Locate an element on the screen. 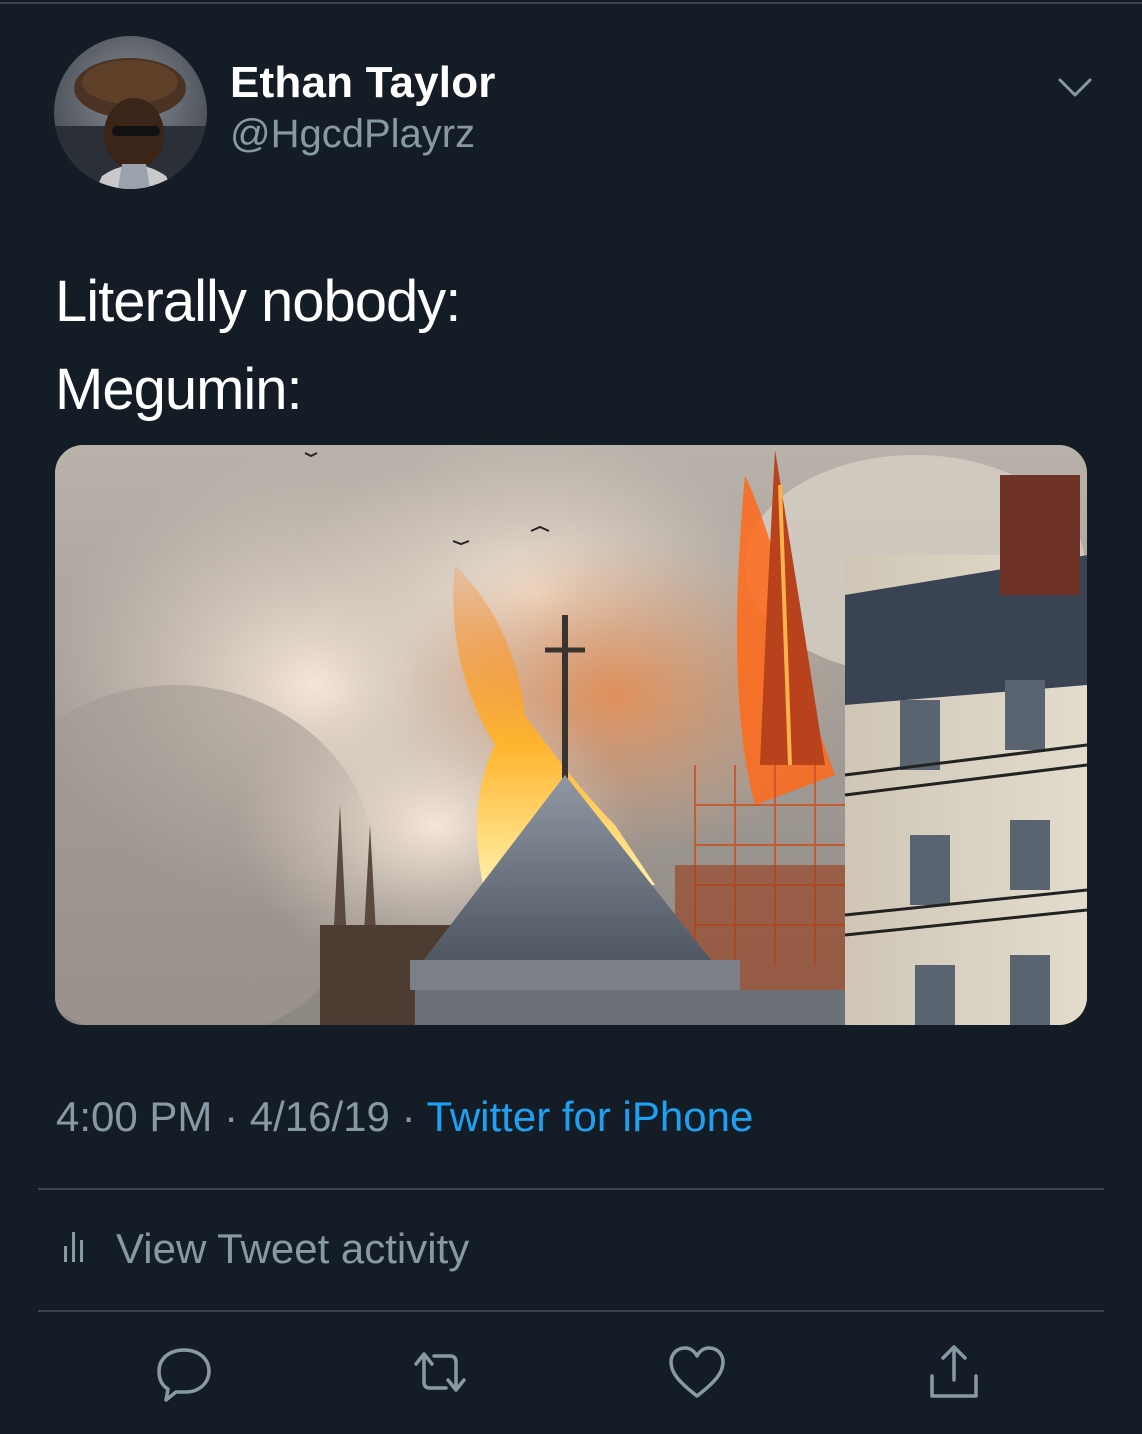 This screenshot has height=1434, width=1142. tweet-source-link: Twitter for iPhone is located at coordinates (590, 1116).